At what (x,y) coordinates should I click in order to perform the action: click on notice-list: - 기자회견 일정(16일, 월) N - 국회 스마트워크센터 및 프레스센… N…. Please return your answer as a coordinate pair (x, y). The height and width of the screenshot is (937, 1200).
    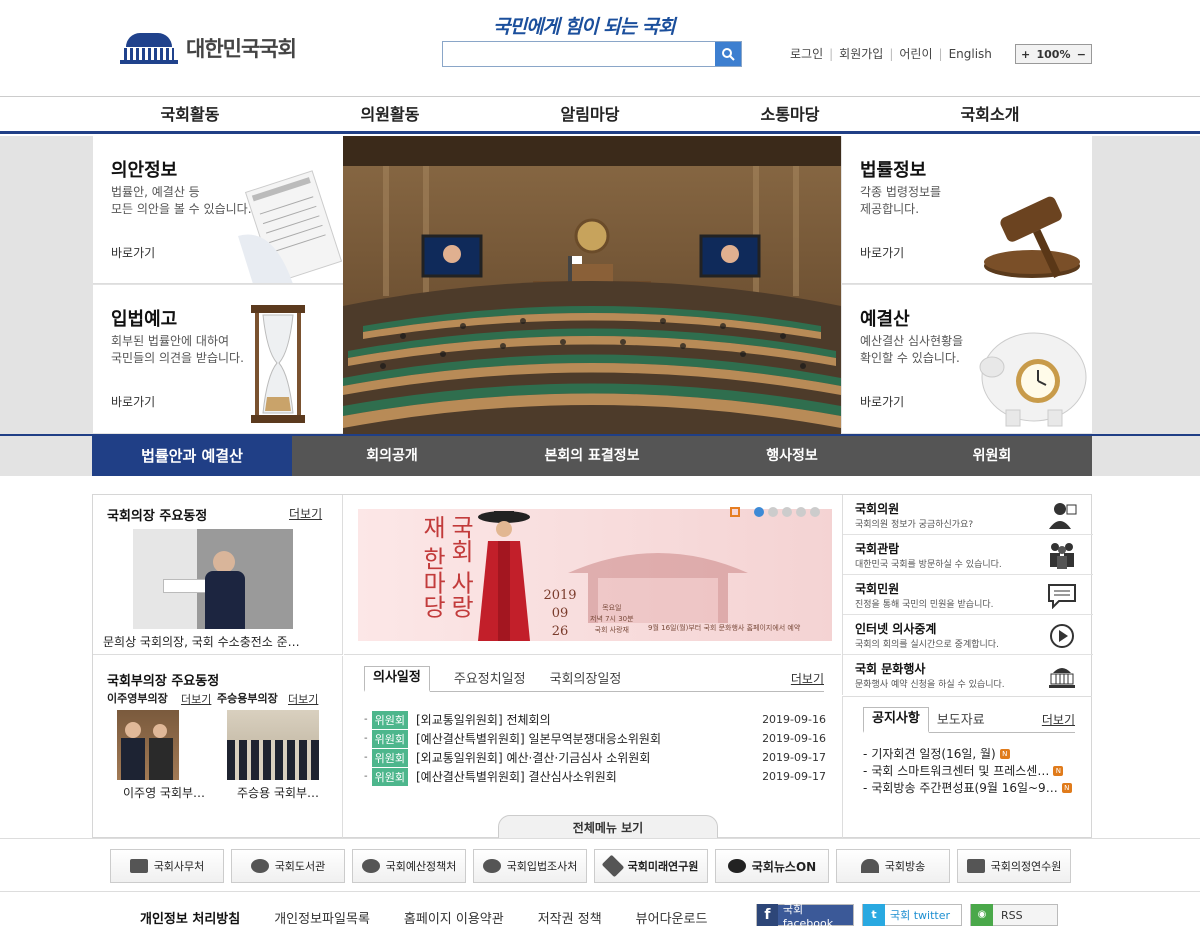
    Looking at the image, I should click on (973, 770).